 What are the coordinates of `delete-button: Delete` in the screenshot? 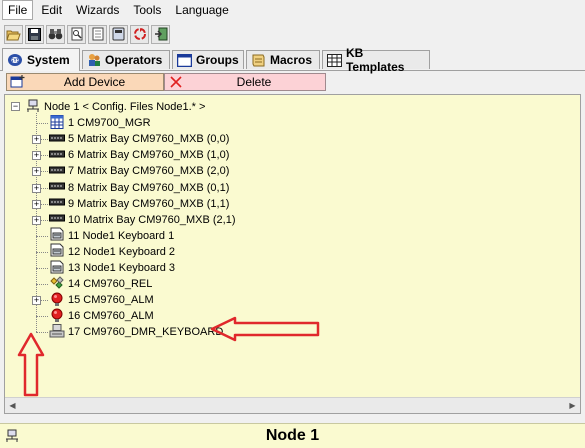 It's located at (245, 82).